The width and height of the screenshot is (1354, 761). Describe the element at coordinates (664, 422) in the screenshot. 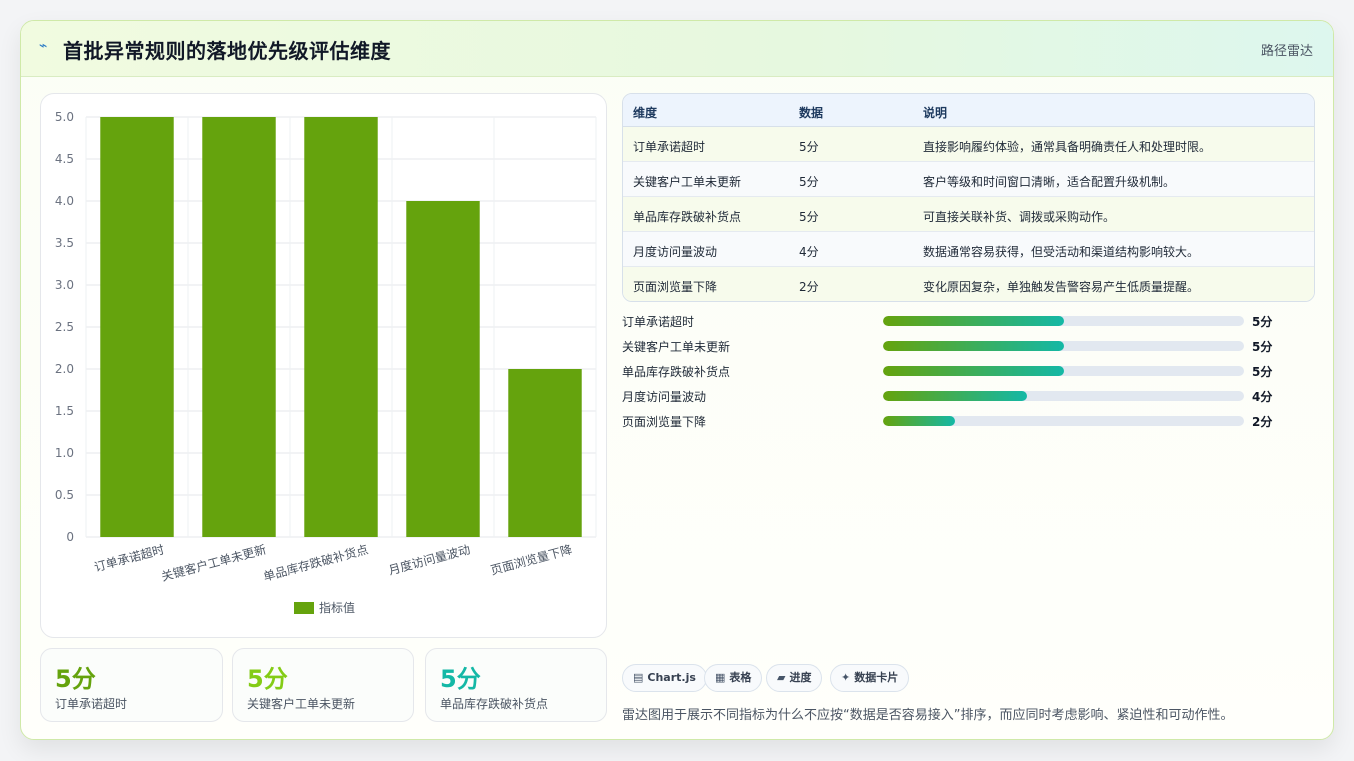

I see `progress-label: 页面浏览量下降` at that location.